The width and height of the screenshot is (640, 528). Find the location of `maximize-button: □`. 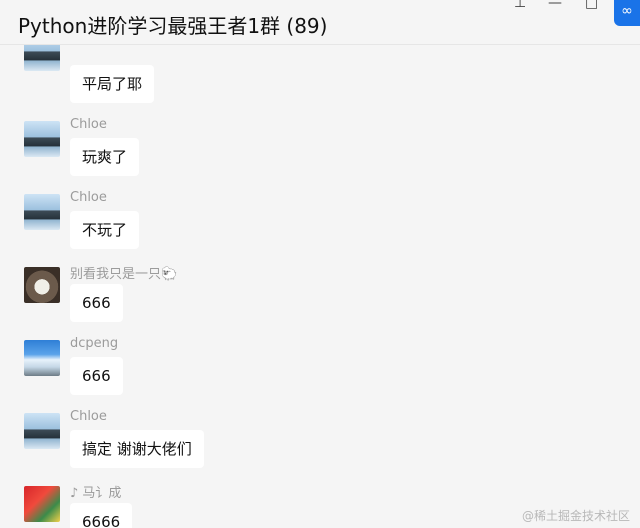

maximize-button: □ is located at coordinates (591, 5).